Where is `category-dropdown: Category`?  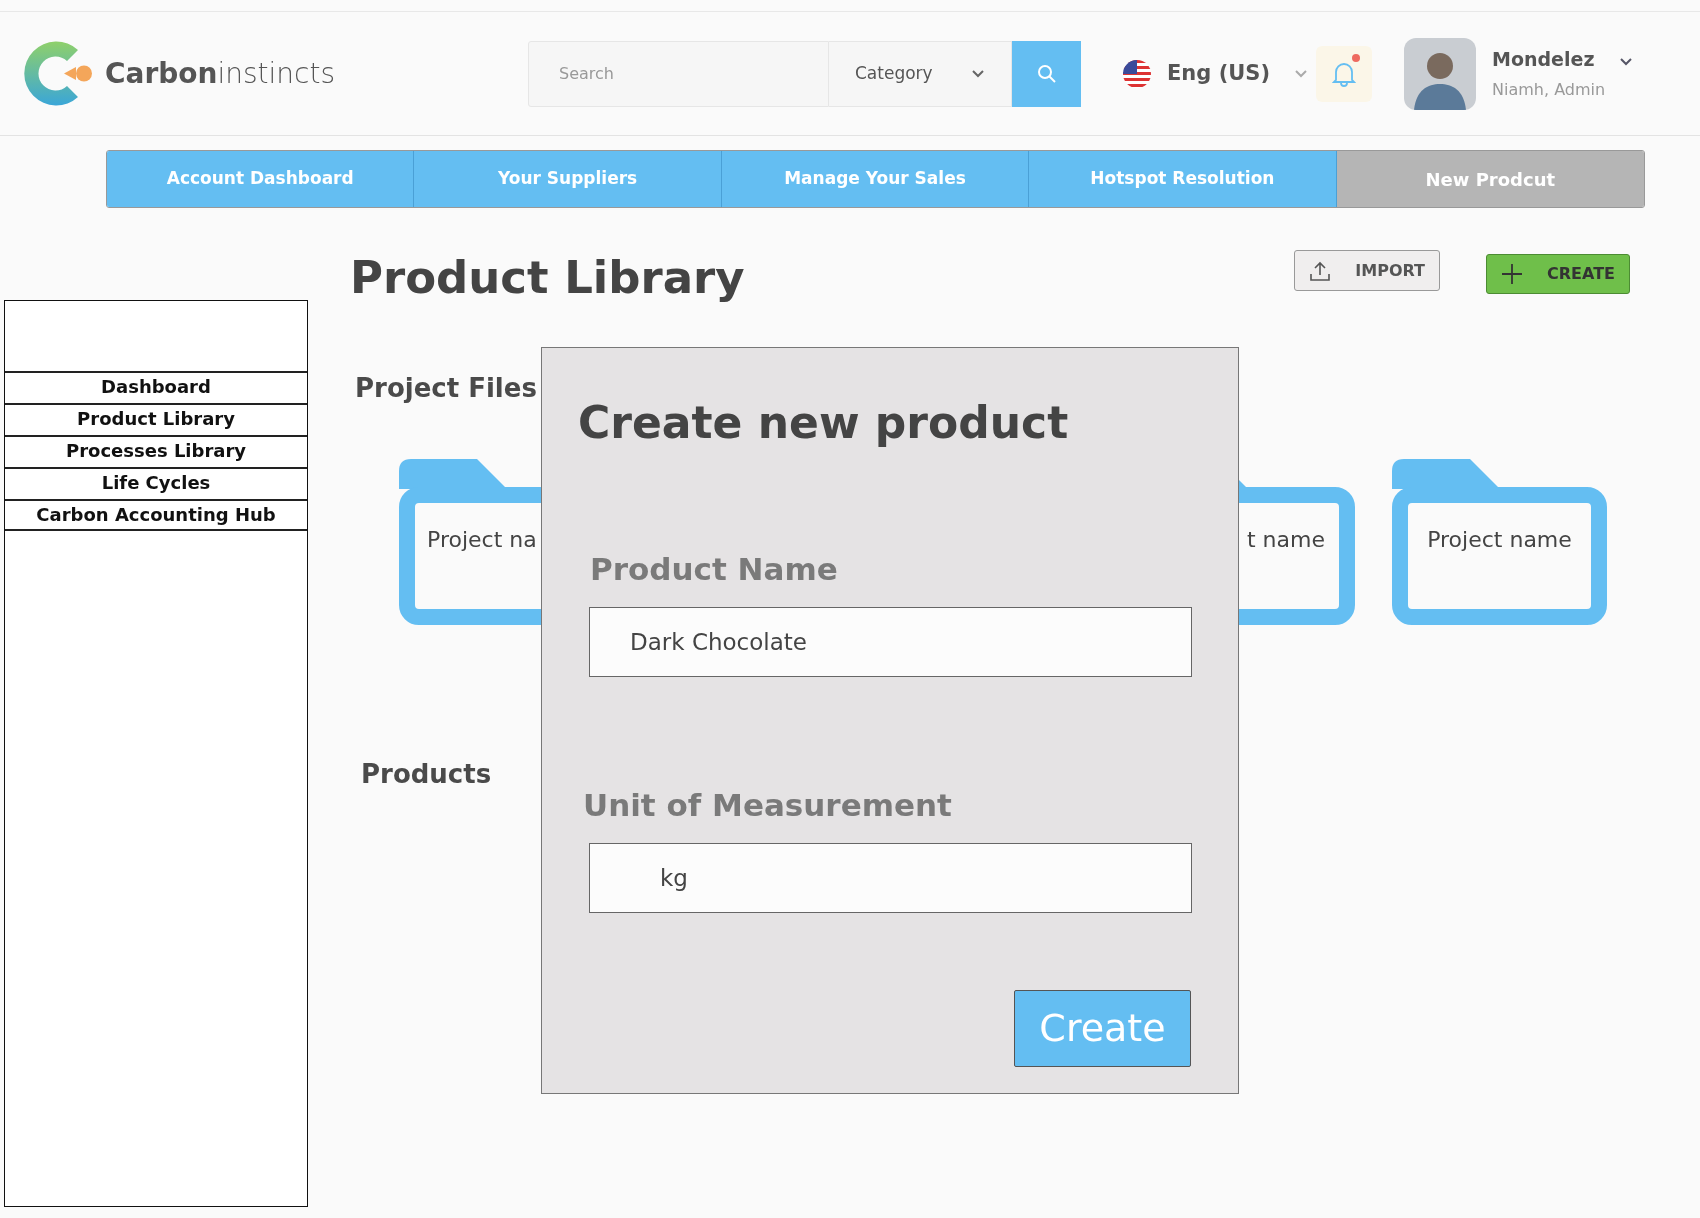 category-dropdown: Category is located at coordinates (920, 73).